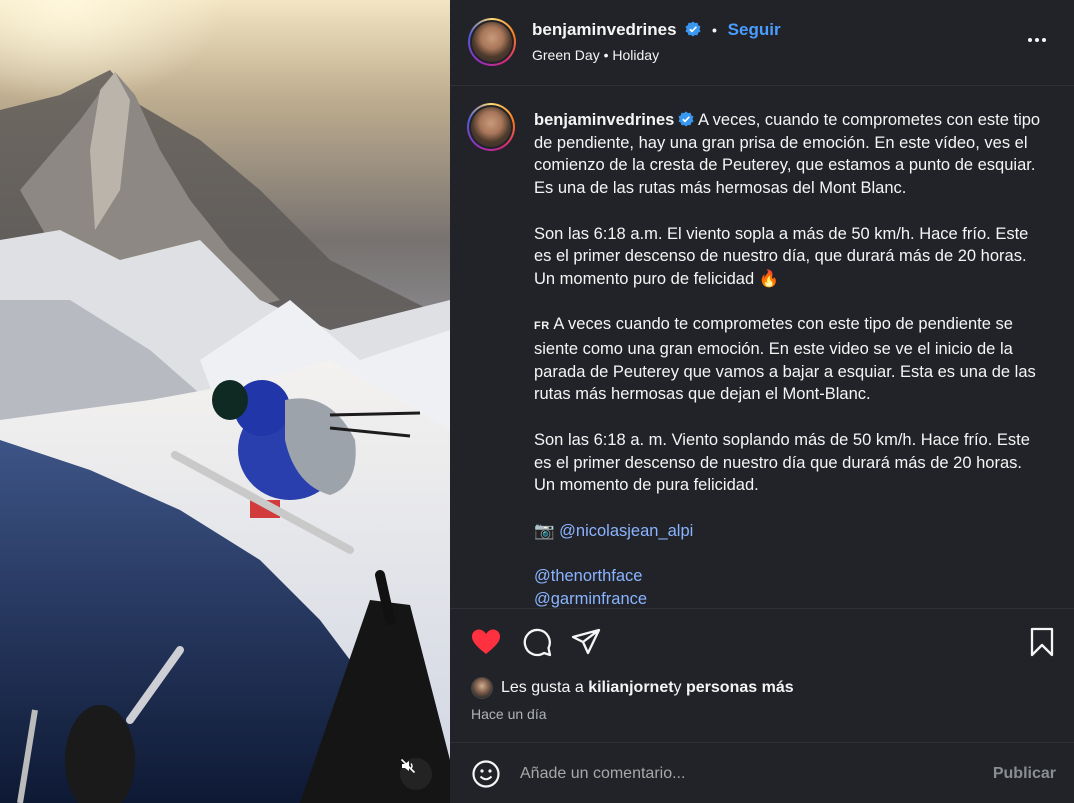  What do you see at coordinates (590, 599) in the screenshot?
I see `mention-link: @garminfrance` at bounding box center [590, 599].